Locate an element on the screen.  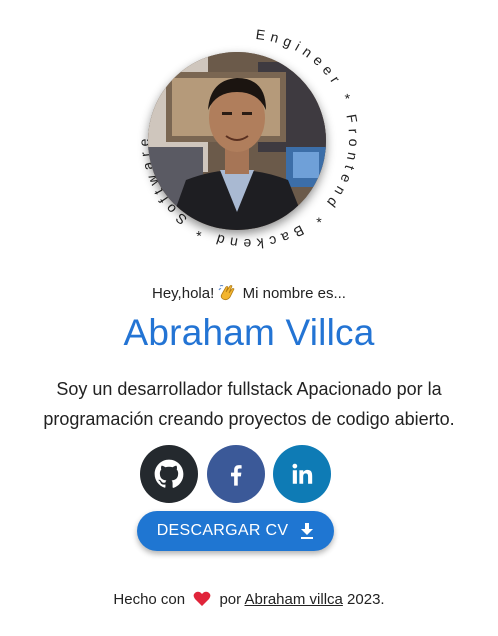
linkedin-button is located at coordinates (302, 474).